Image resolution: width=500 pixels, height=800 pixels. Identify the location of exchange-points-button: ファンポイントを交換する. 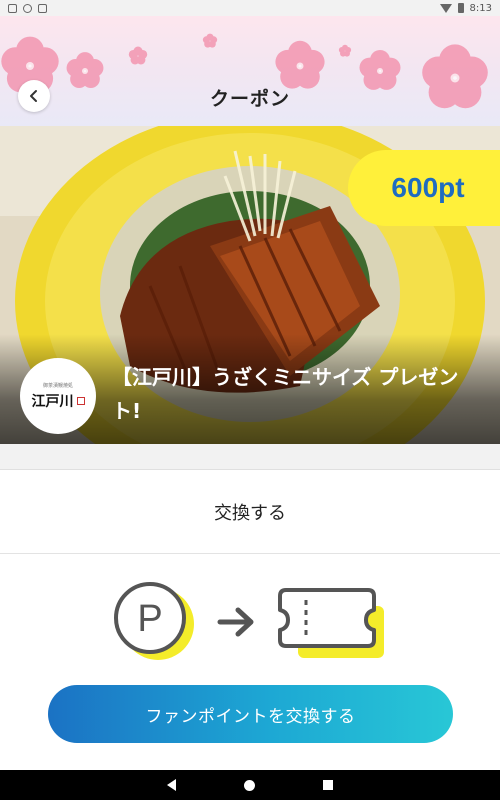
(250, 714).